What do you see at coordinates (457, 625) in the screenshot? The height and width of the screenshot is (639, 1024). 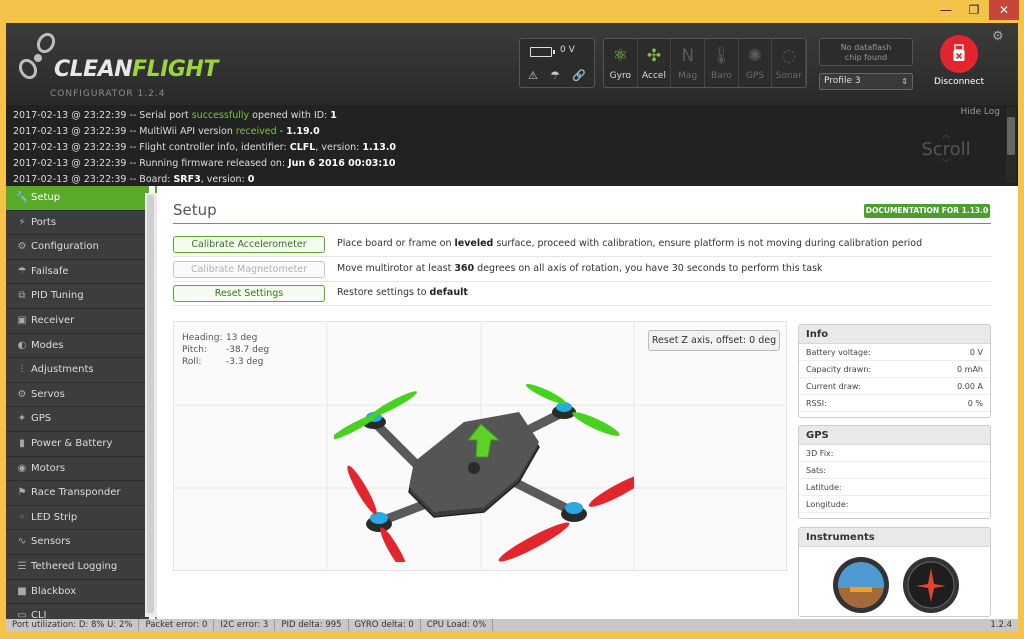 I see `status-item: CPU Load: 0%` at bounding box center [457, 625].